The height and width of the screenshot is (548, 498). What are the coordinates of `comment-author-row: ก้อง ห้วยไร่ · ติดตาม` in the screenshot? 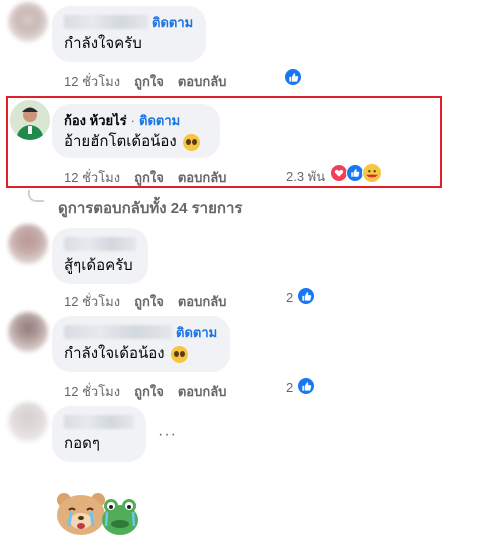 It's located at (136, 120).